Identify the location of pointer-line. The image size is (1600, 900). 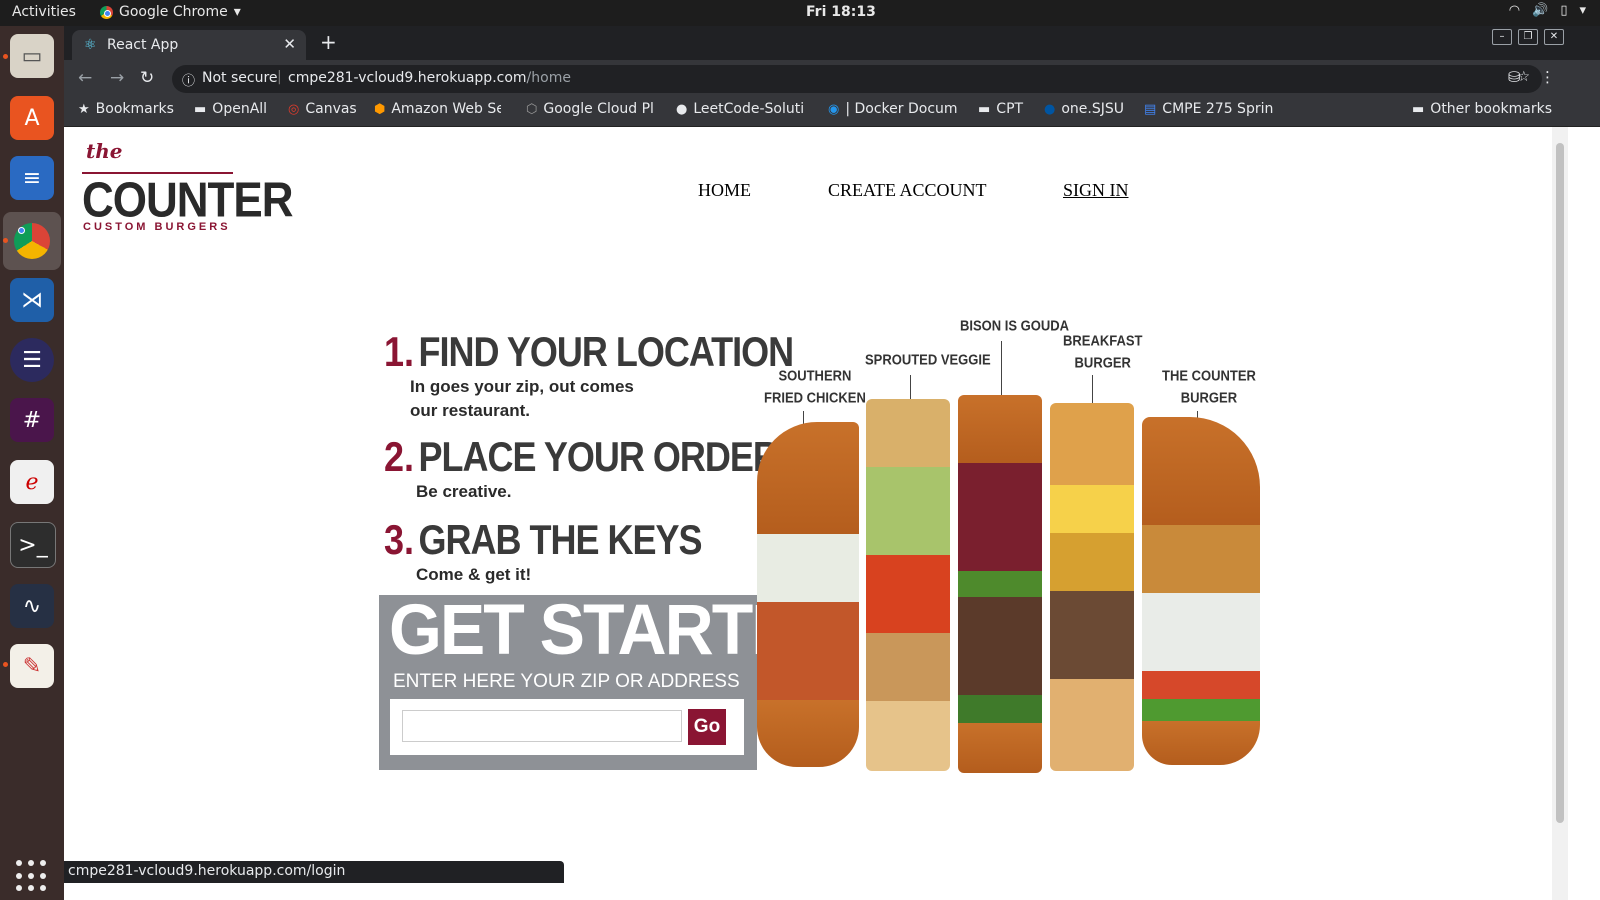
(1001, 370).